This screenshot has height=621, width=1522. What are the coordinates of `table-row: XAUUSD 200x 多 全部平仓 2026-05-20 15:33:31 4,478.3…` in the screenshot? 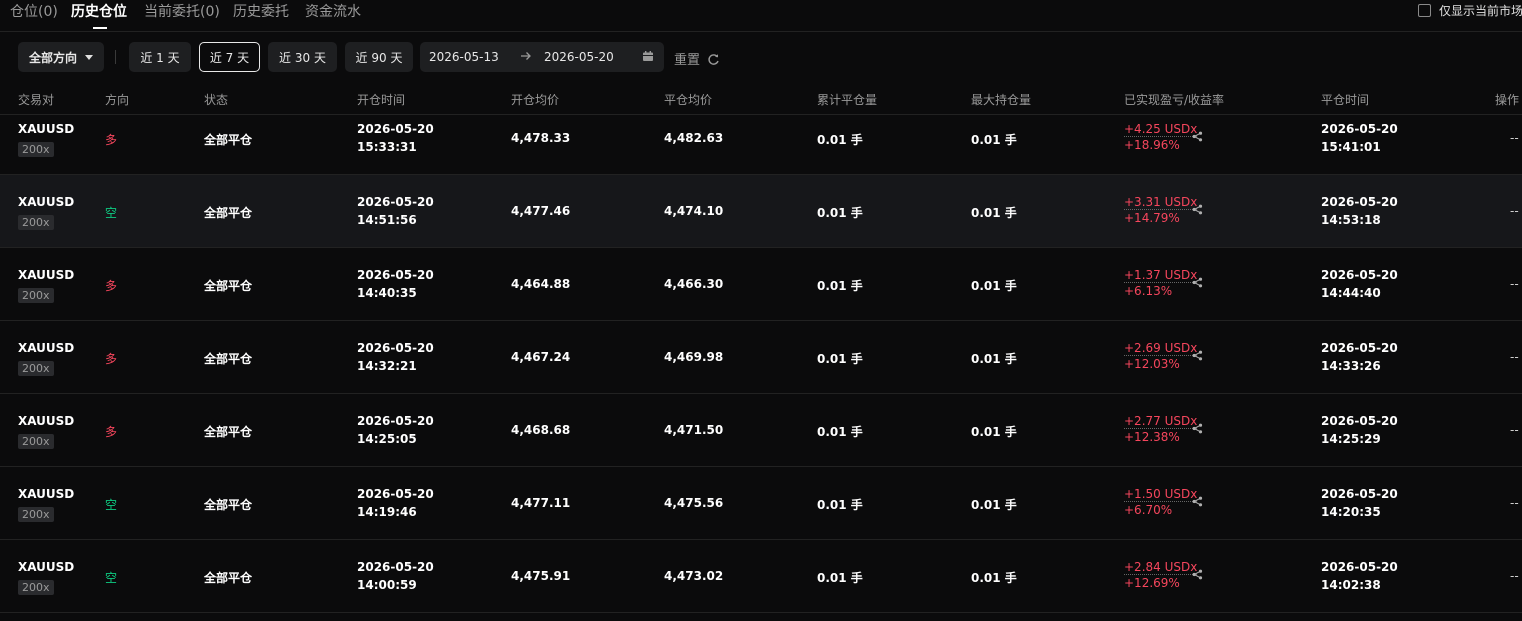 It's located at (761, 138).